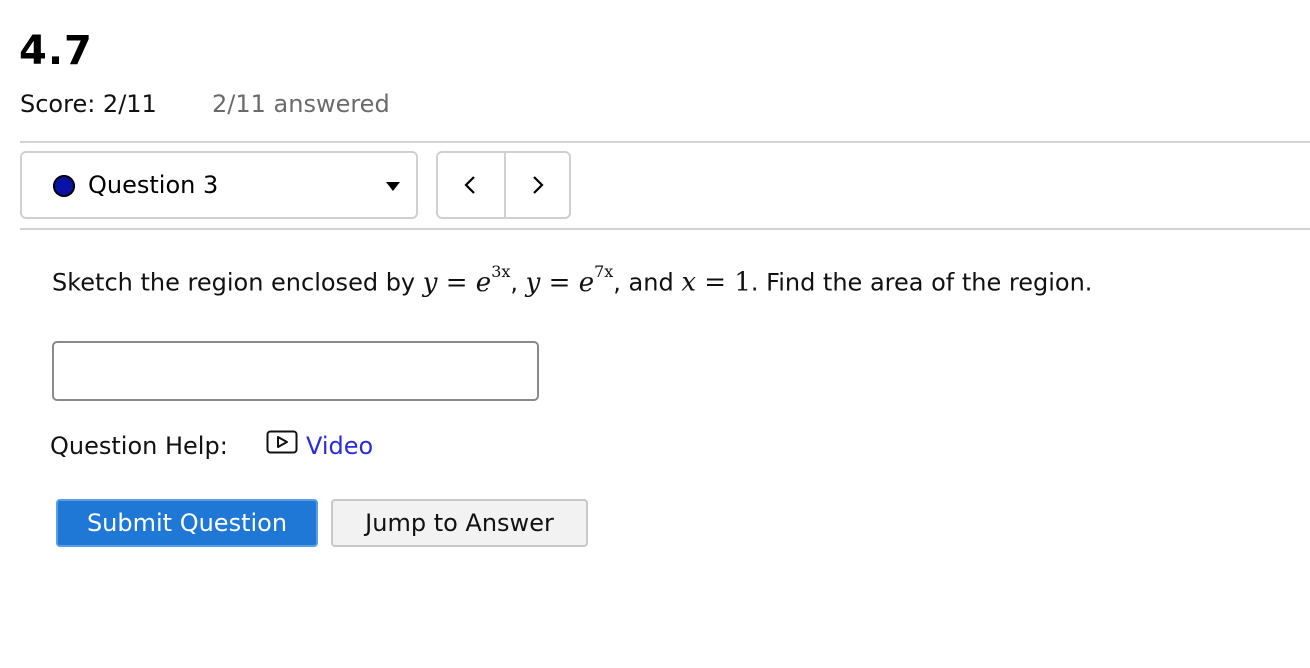  Describe the element at coordinates (665, 229) in the screenshot. I see `divider-bottom` at that location.